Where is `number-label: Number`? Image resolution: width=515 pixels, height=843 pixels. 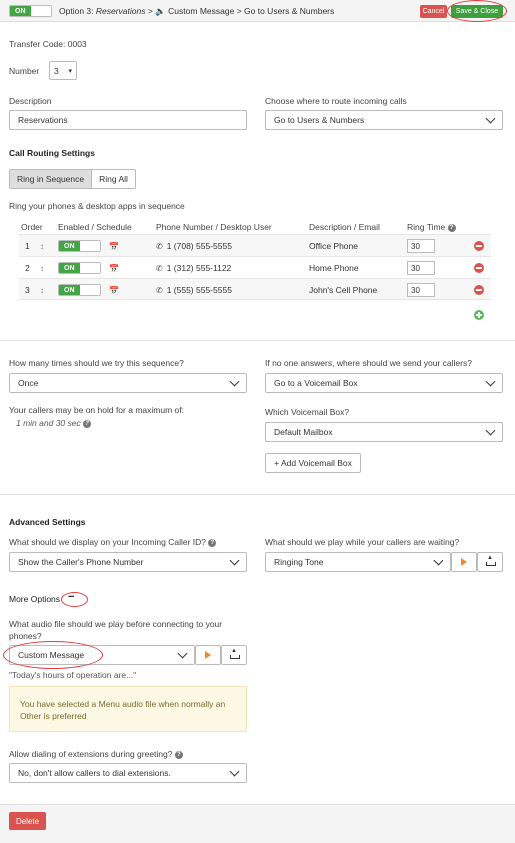
number-label: Number is located at coordinates (24, 71).